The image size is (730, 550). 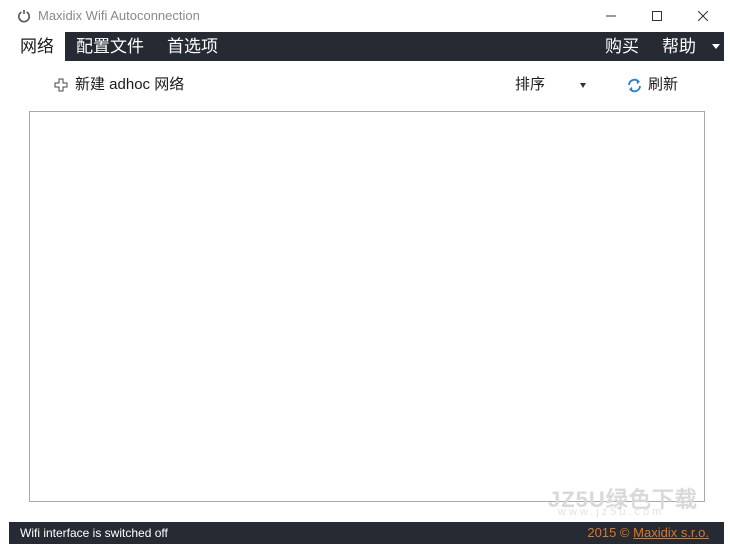 I want to click on close-icon, so click(x=703, y=16).